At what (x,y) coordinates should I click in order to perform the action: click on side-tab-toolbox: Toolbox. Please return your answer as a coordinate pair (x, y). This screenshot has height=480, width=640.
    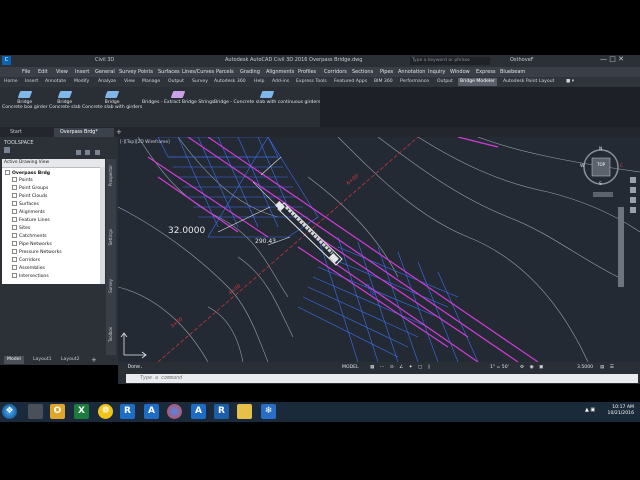
    Looking at the image, I should click on (110, 334).